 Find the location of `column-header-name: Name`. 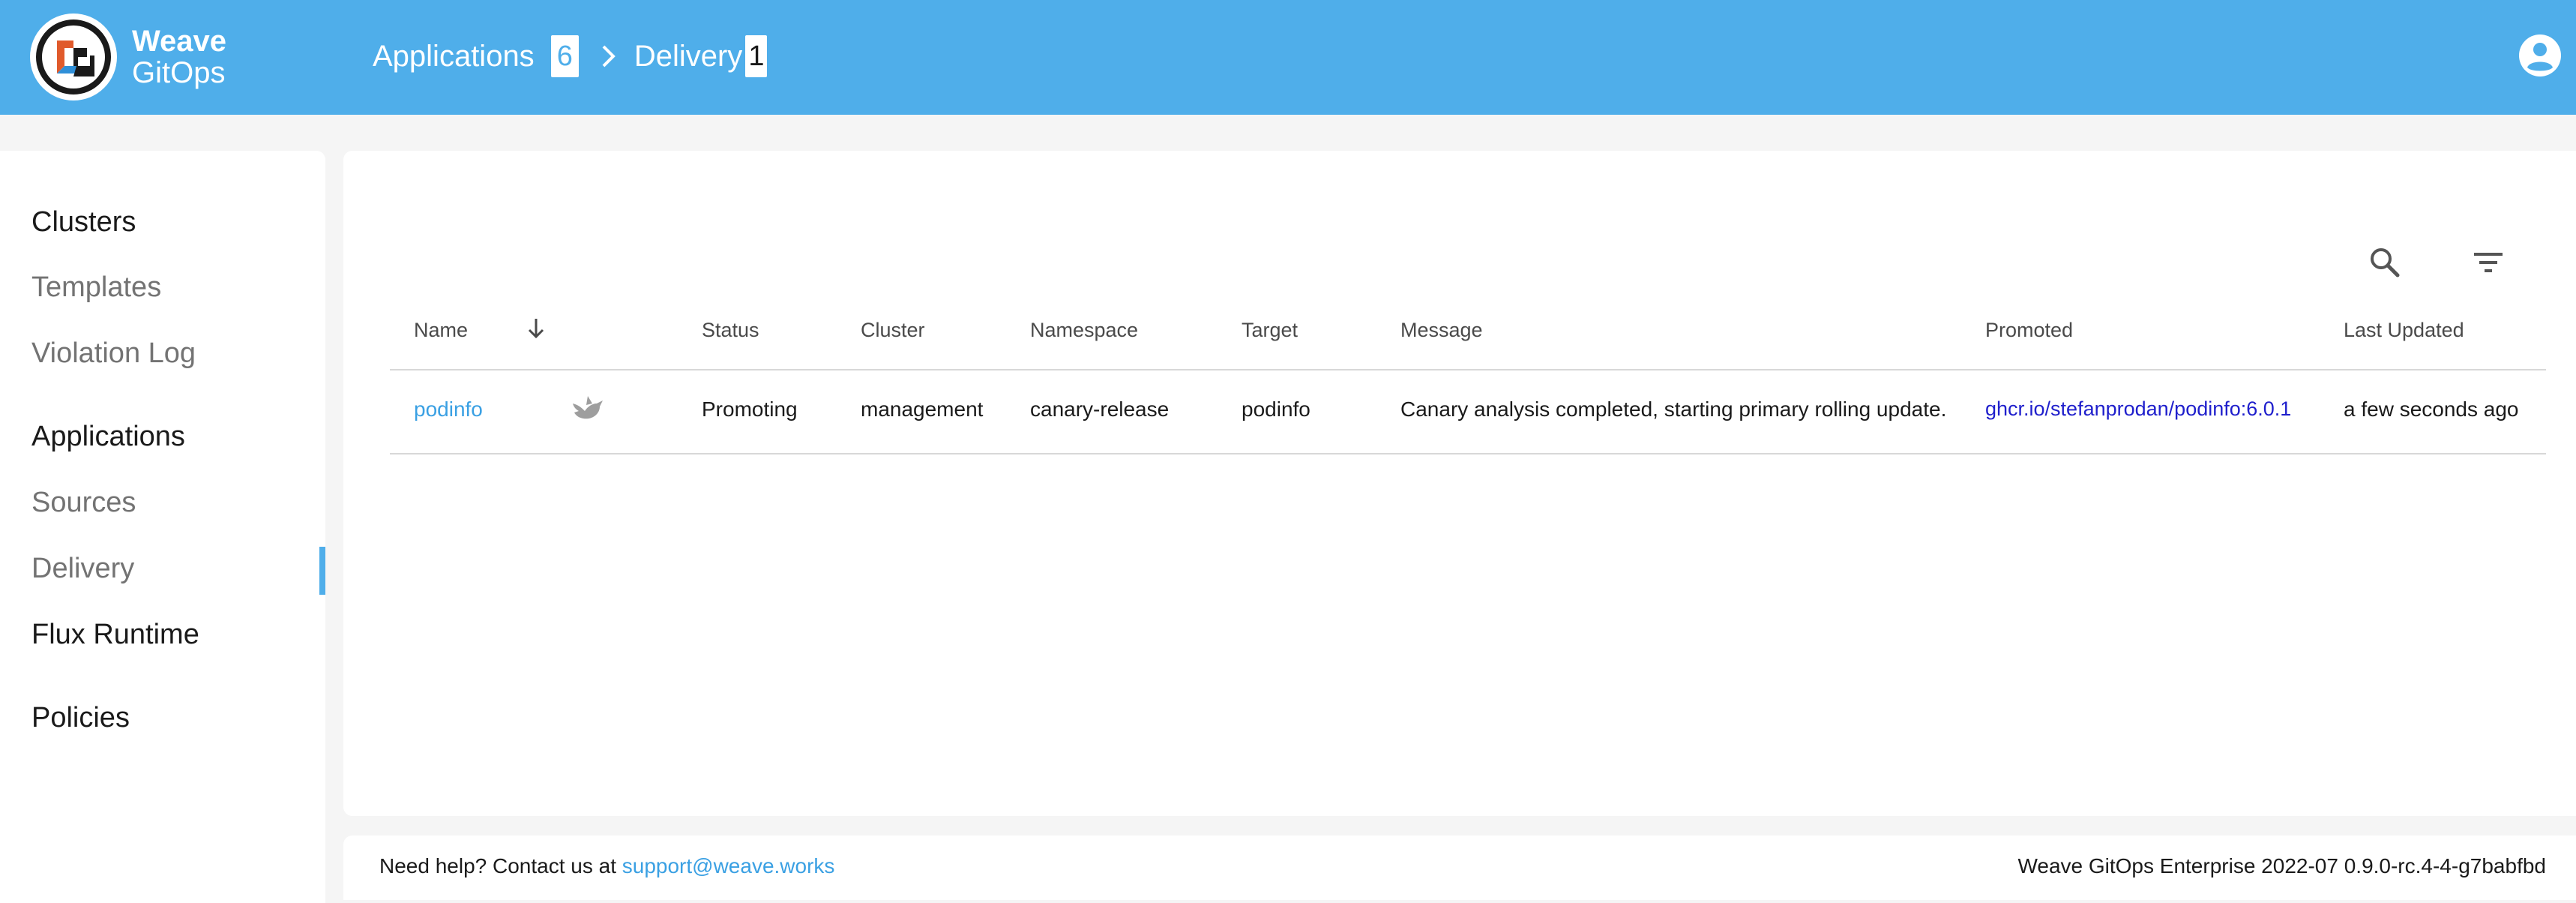

column-header-name: Name is located at coordinates (441, 330).